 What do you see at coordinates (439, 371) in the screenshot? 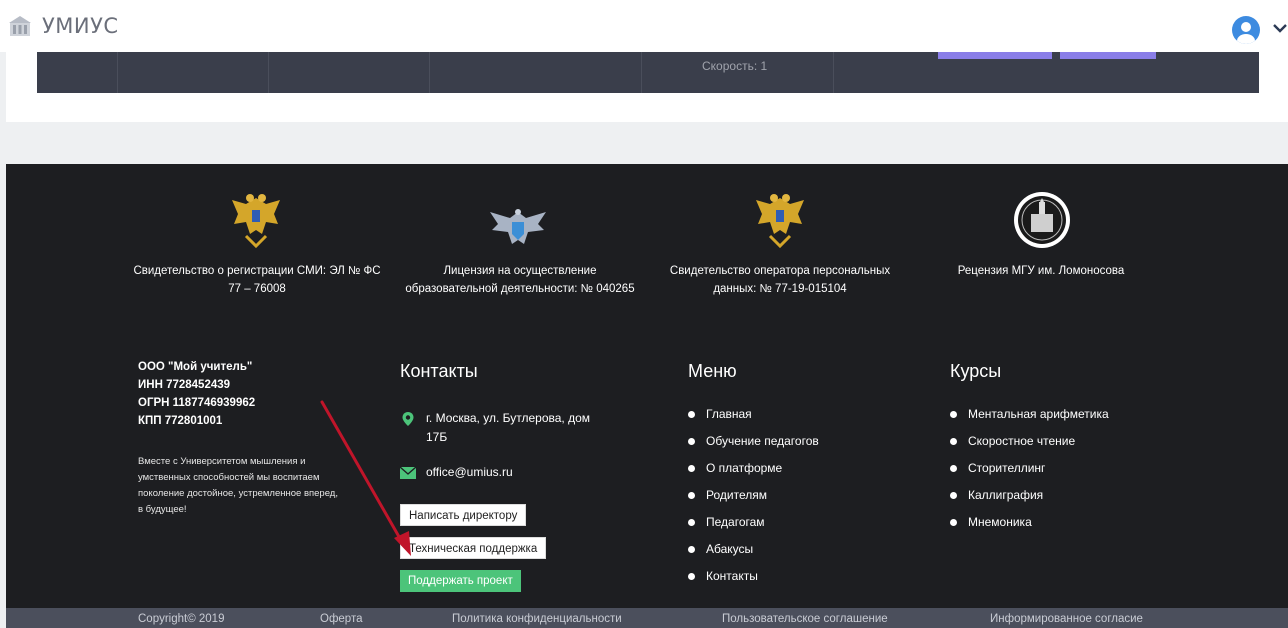
I see `contacts-title: Контакты` at bounding box center [439, 371].